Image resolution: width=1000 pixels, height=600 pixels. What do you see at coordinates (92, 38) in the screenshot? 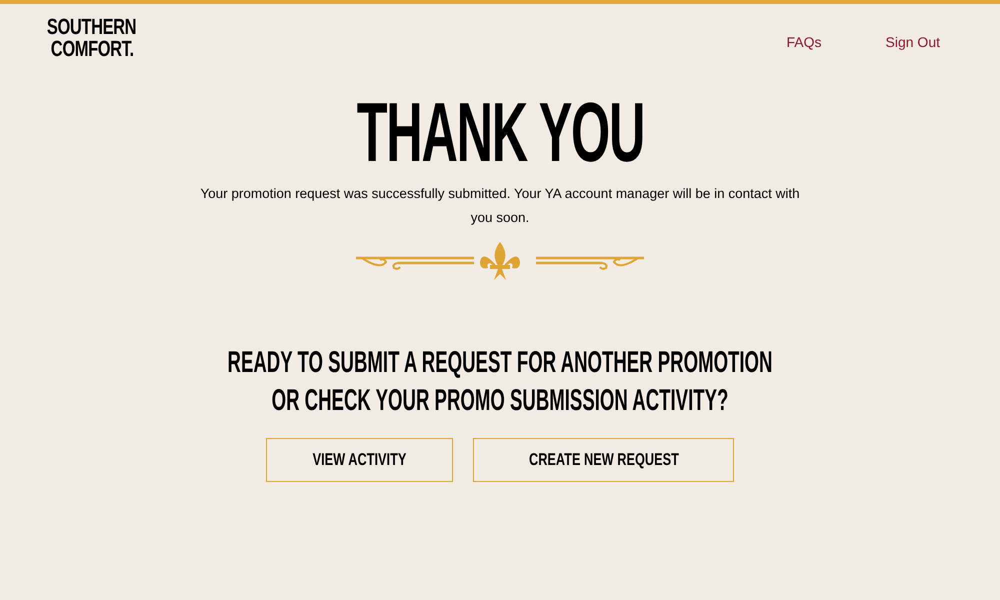
I see `logo: SOUTHERN COMFORT.` at bounding box center [92, 38].